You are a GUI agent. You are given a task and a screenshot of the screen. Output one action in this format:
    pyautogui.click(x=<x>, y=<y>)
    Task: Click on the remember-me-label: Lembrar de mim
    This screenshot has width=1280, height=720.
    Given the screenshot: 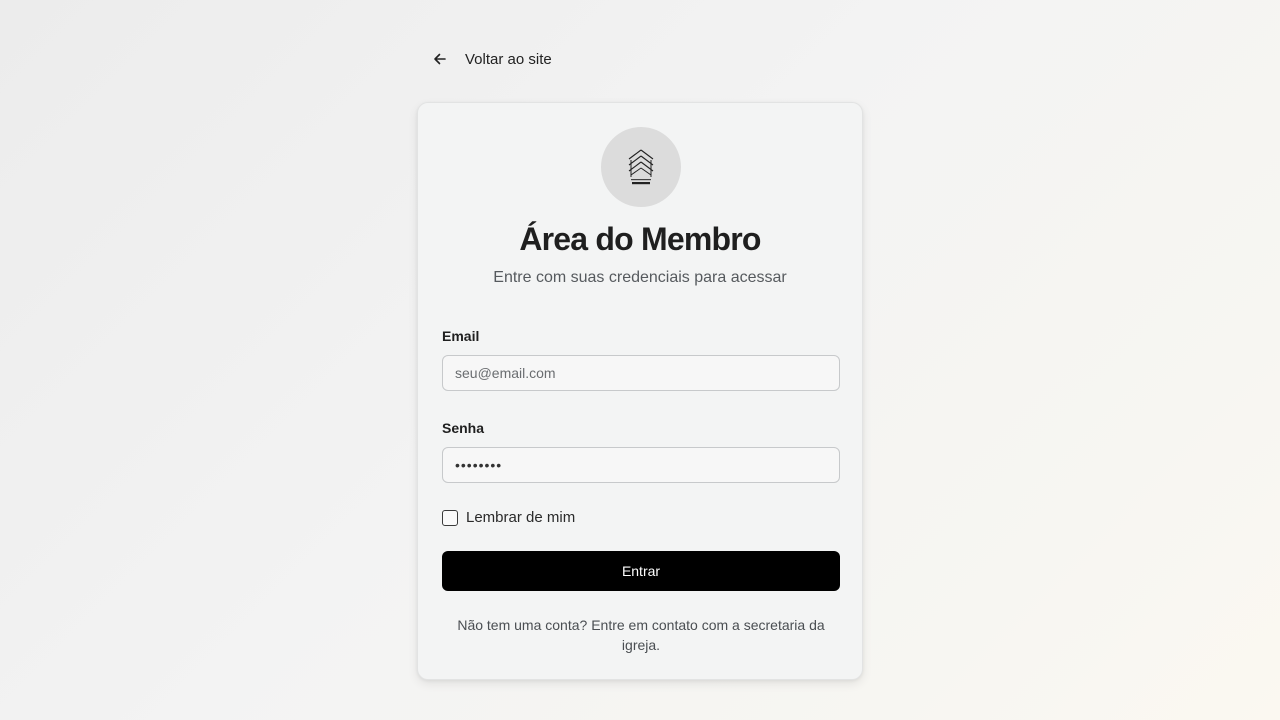 What is the action you would take?
    pyautogui.click(x=521, y=517)
    